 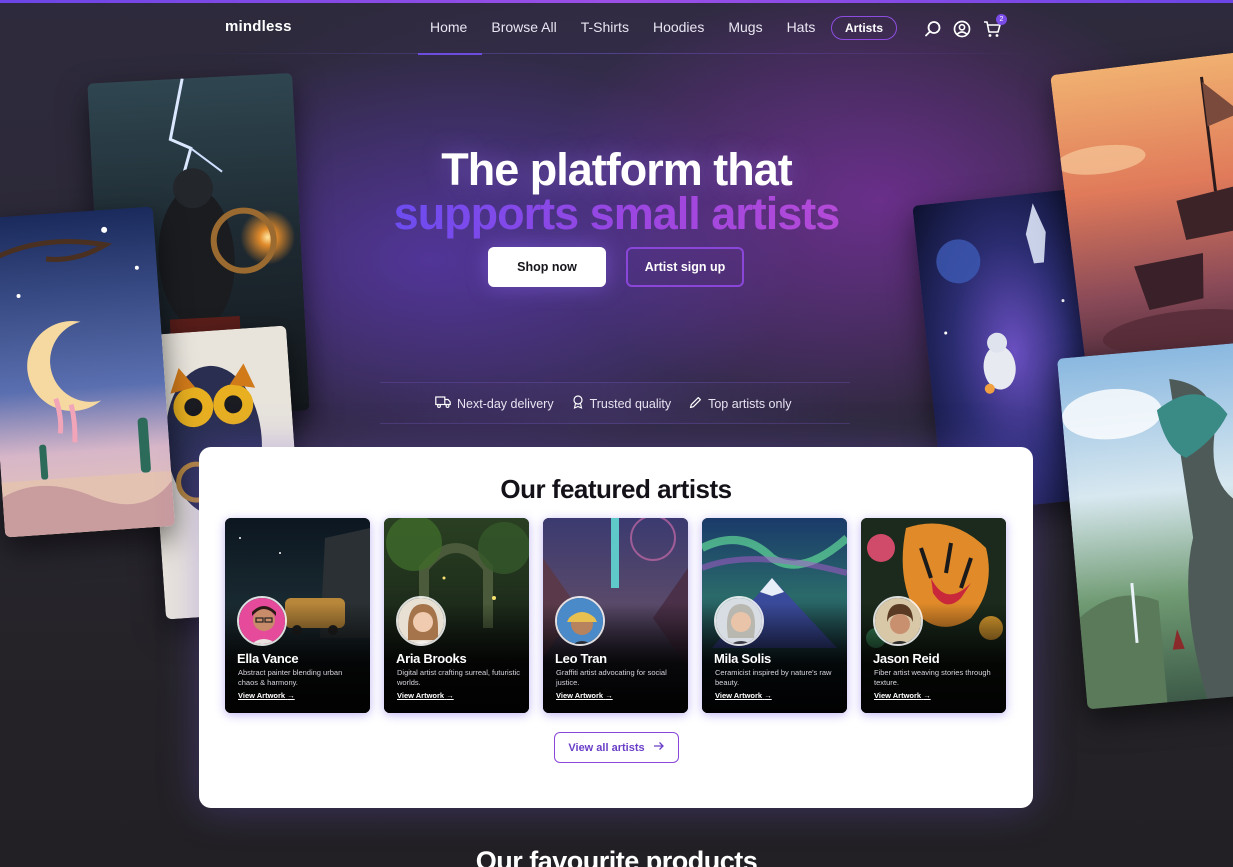 I want to click on arrow-right-icon, so click(x=659, y=747).